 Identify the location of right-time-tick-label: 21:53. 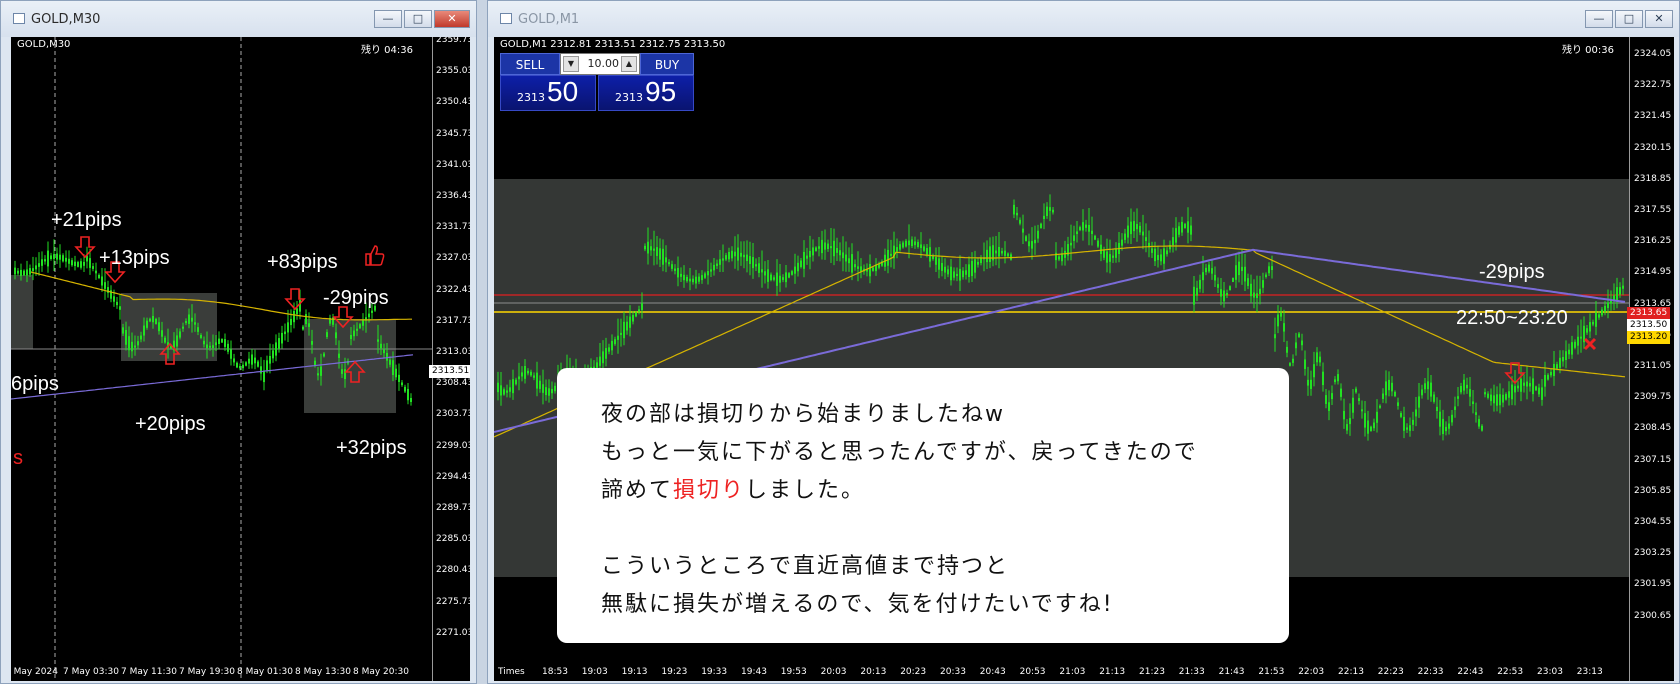
(1271, 672).